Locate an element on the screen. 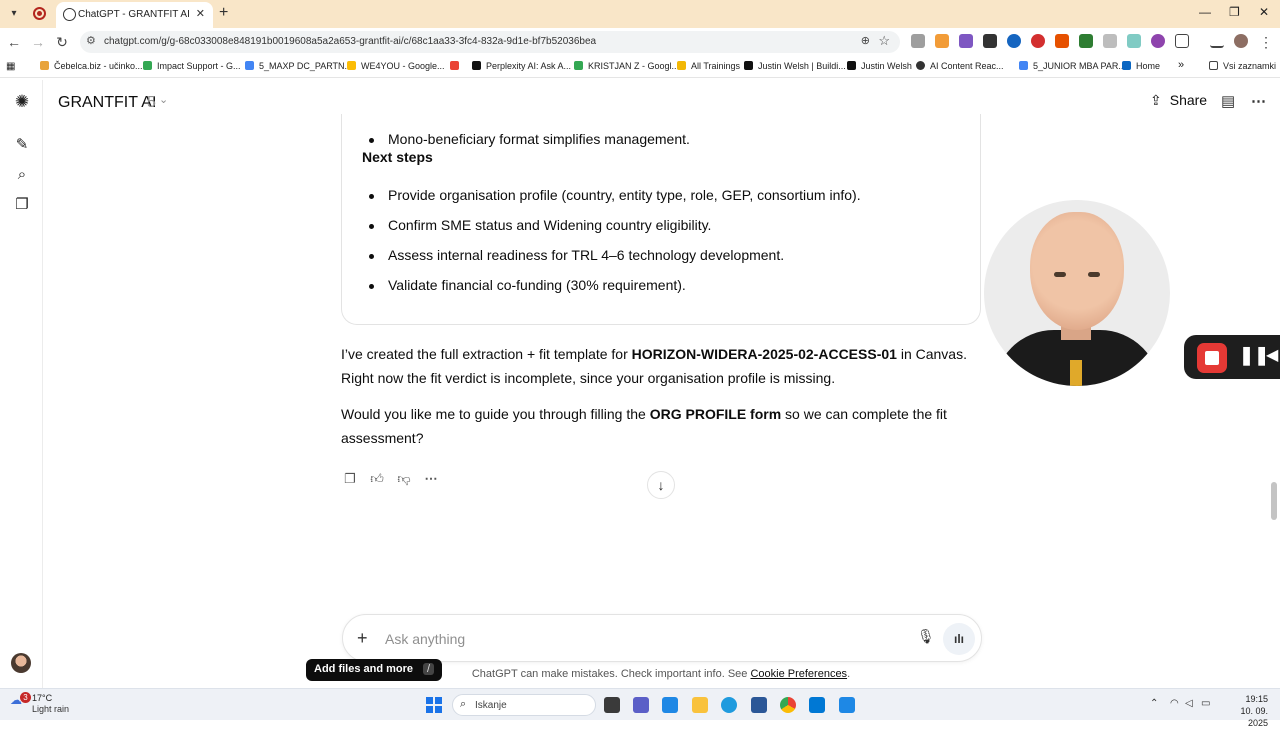  teams-icon is located at coordinates (641, 705).